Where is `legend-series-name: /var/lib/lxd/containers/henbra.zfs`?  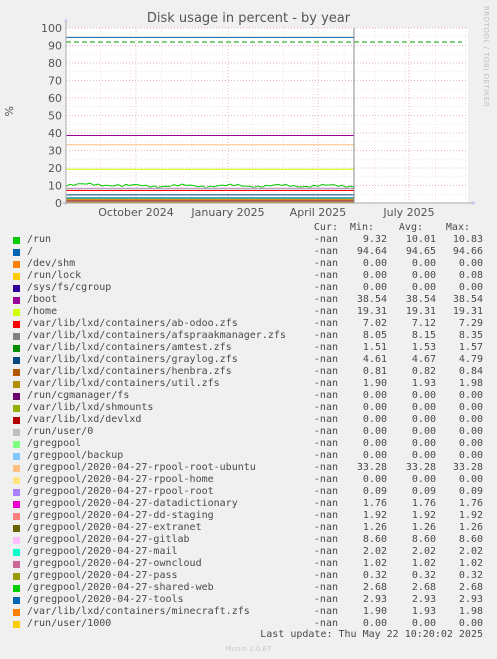
legend-series-name: /var/lib/lxd/containers/henbra.zfs is located at coordinates (129, 371).